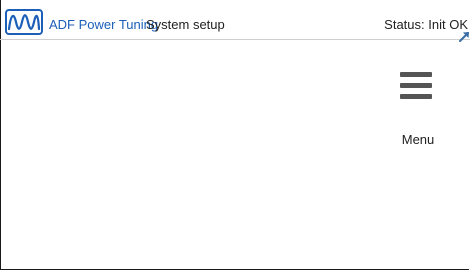 Image resolution: width=470 pixels, height=271 pixels. I want to click on hamburger-bar-middle, so click(416, 85).